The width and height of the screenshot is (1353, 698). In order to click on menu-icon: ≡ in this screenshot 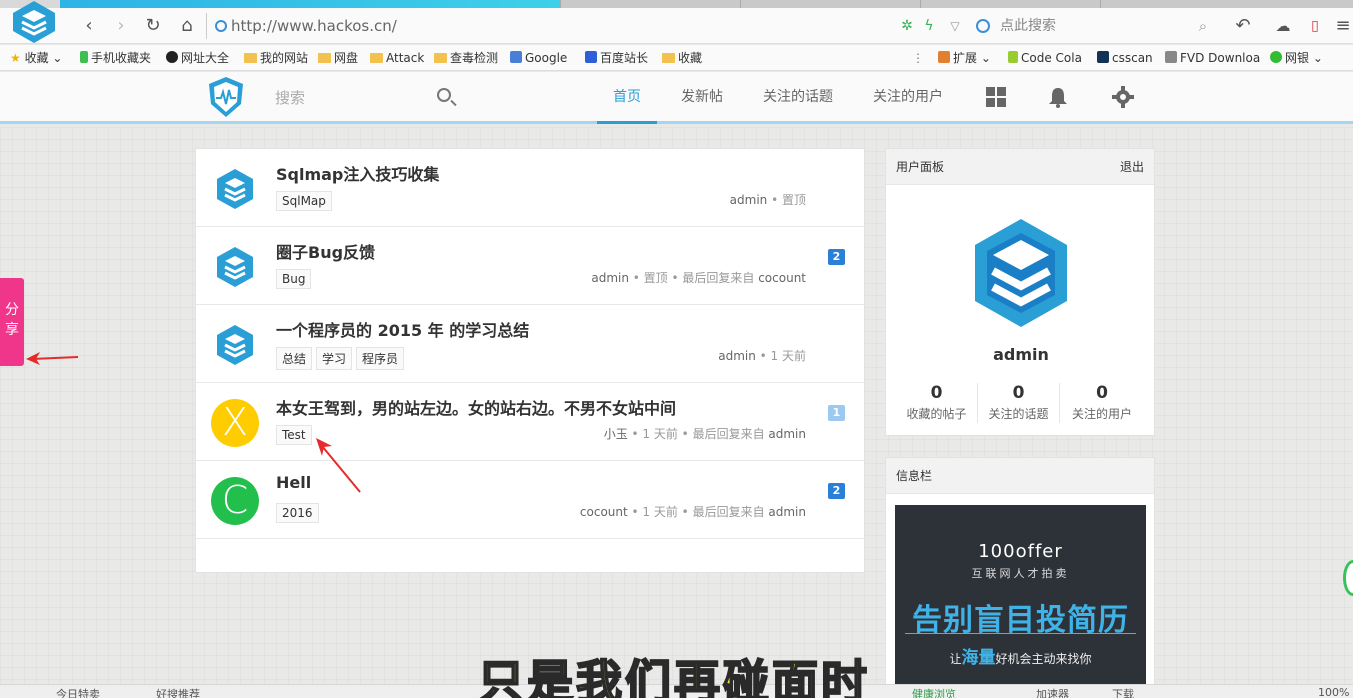, I will do `click(1342, 27)`.